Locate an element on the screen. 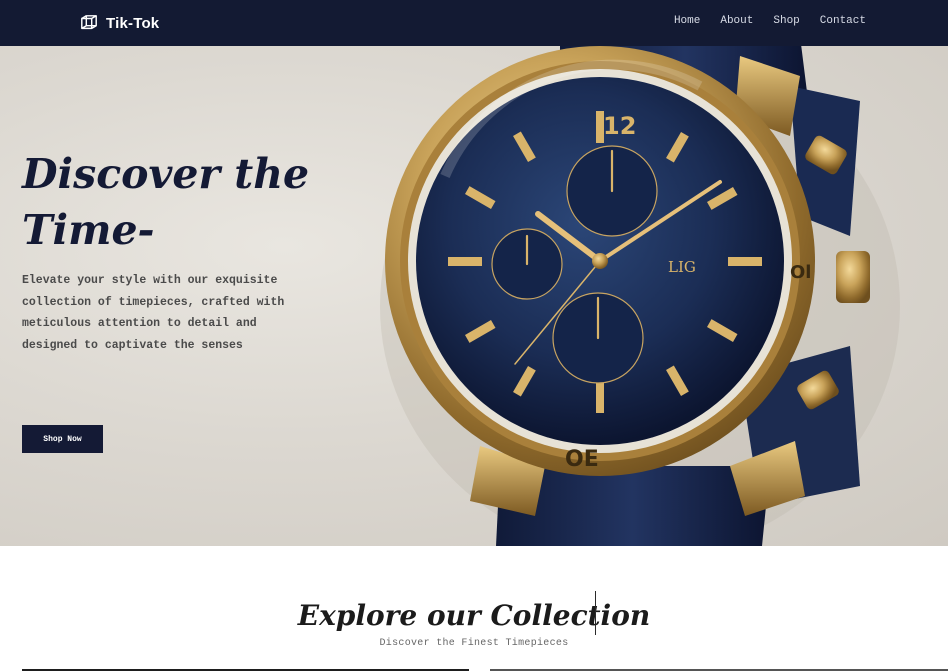  navbar: Tik-Tok Home About Shop Contact is located at coordinates (474, 23).